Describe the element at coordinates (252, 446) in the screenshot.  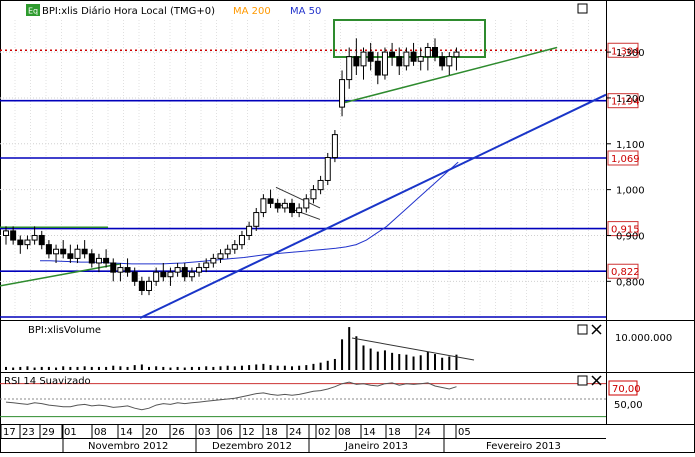
I see `month-label: Dezembro 2012` at that location.